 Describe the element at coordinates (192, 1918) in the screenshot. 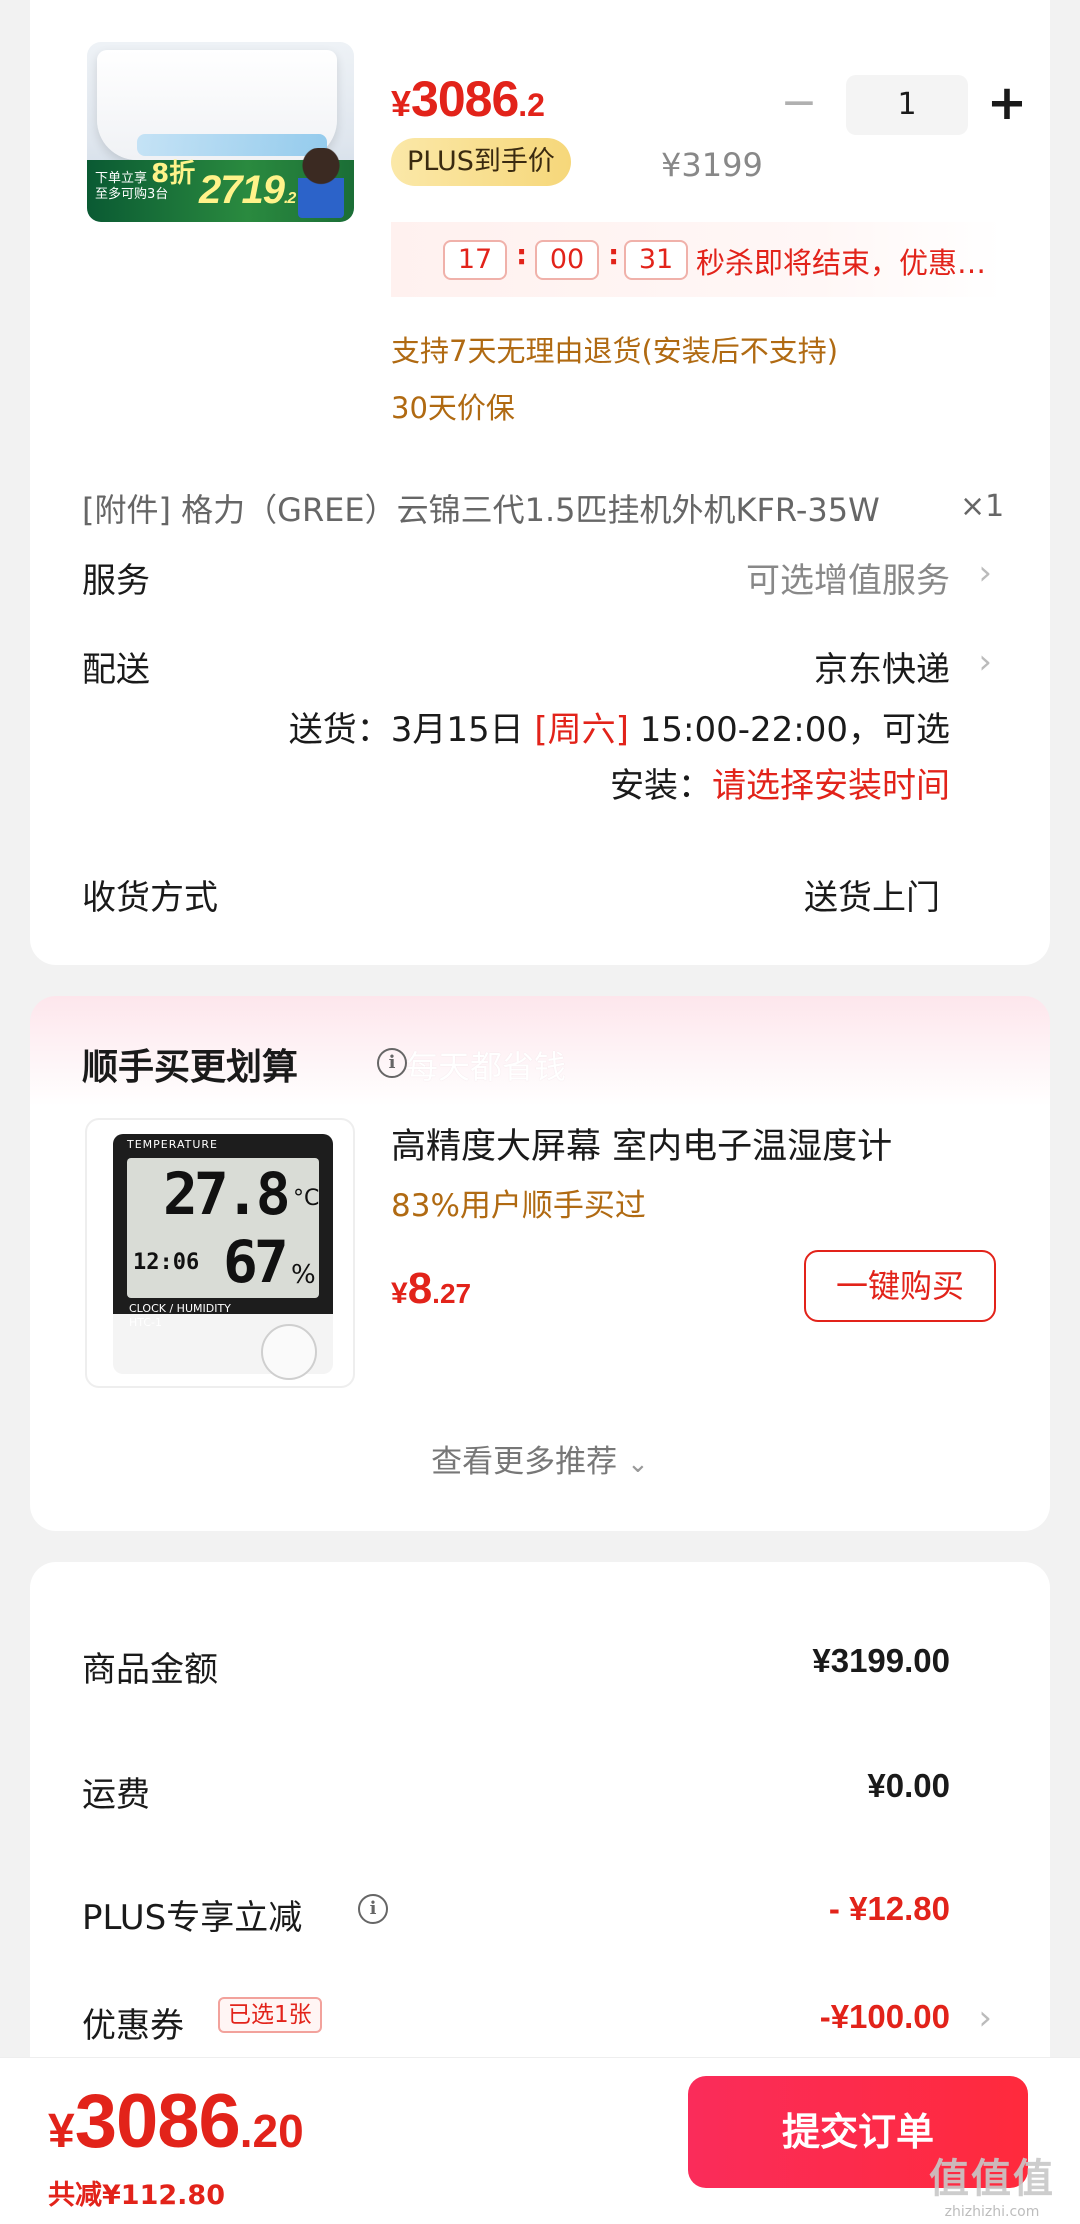

I see `plus-discount-label: PLUS专享立减` at that location.